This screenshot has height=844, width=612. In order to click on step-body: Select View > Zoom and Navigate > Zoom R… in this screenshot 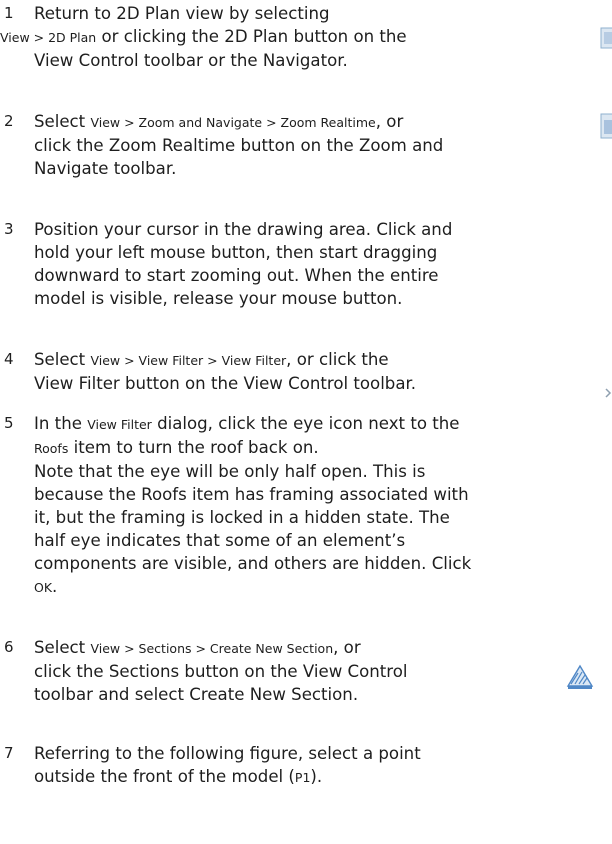, I will do `click(314, 145)`.